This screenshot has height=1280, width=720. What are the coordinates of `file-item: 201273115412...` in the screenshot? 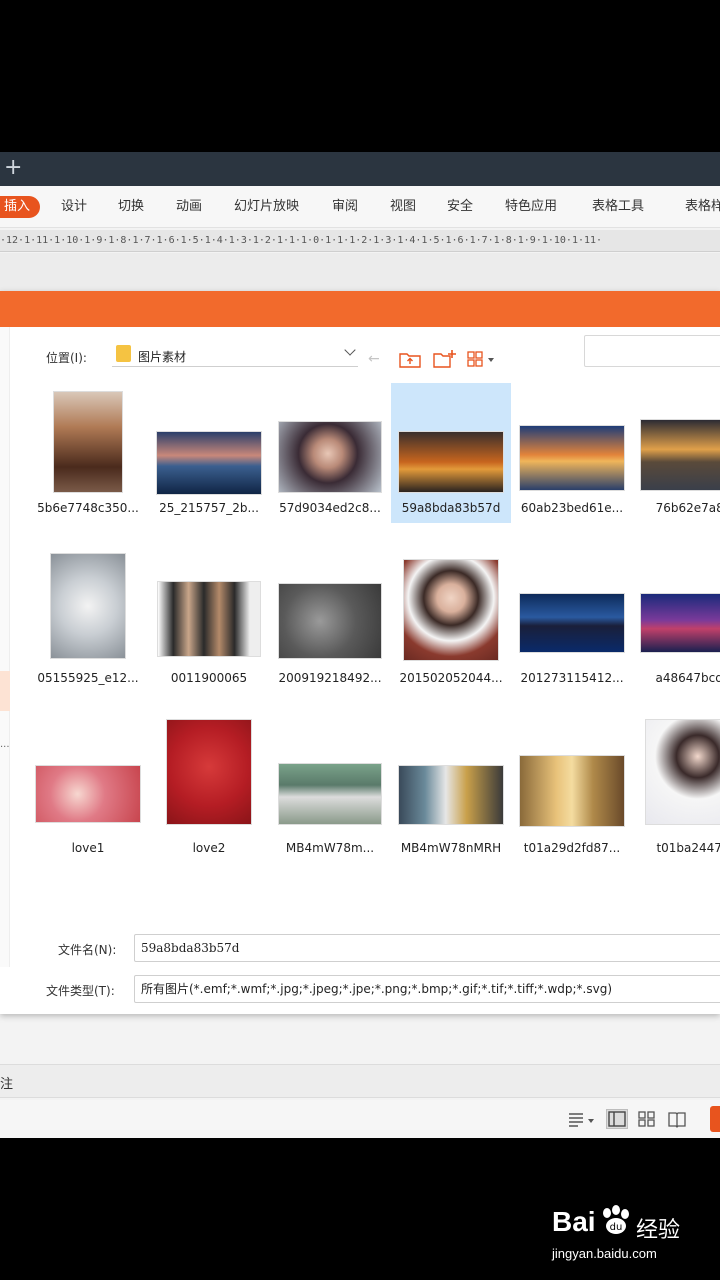 It's located at (572, 623).